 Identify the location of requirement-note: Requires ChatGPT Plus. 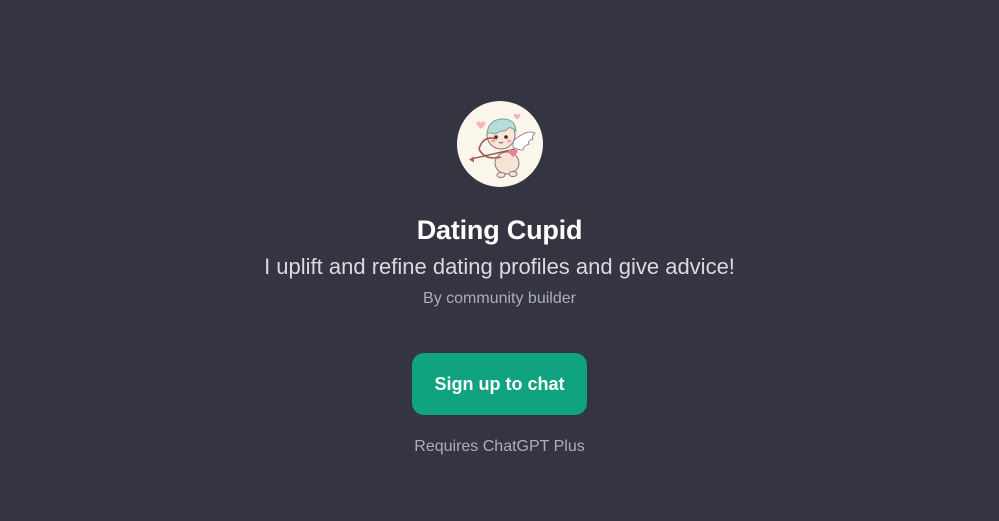
(499, 446).